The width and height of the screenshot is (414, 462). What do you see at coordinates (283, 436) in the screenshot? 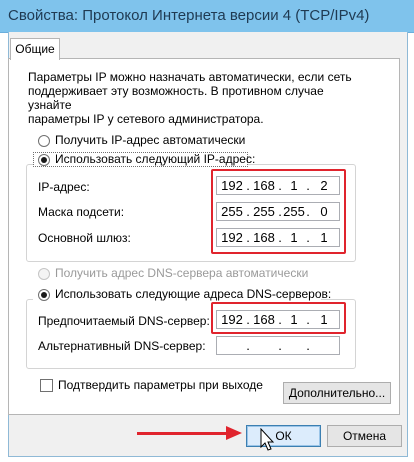
I see `ok-button: ОК` at bounding box center [283, 436].